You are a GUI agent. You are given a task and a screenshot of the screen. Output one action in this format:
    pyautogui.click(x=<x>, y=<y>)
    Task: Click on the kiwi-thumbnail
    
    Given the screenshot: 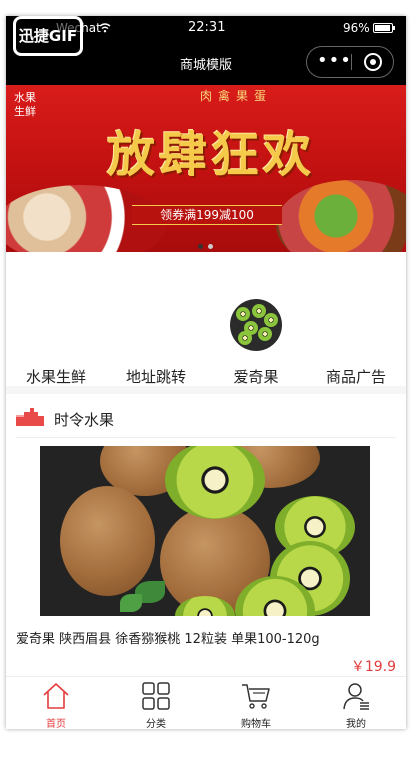 What is the action you would take?
    pyautogui.click(x=256, y=325)
    